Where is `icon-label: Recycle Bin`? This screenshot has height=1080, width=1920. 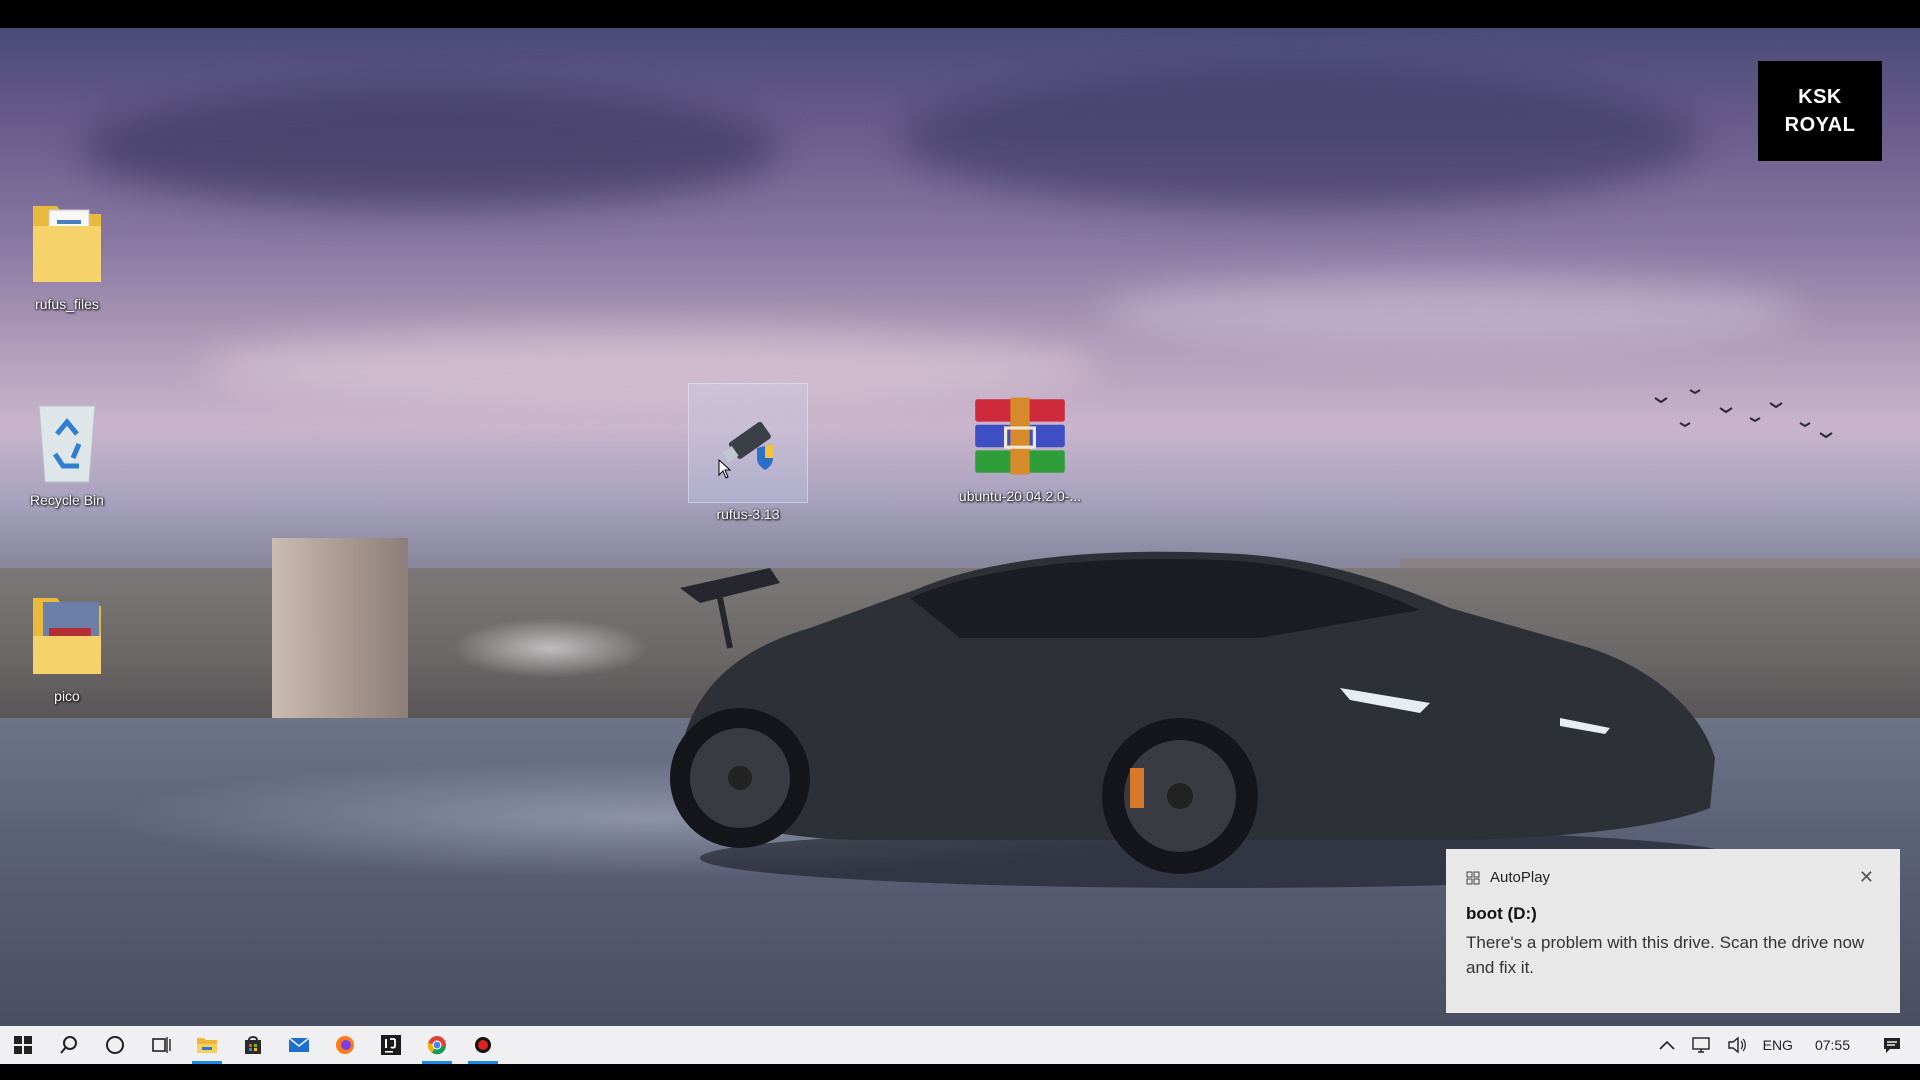
icon-label: Recycle Bin is located at coordinates (67, 500).